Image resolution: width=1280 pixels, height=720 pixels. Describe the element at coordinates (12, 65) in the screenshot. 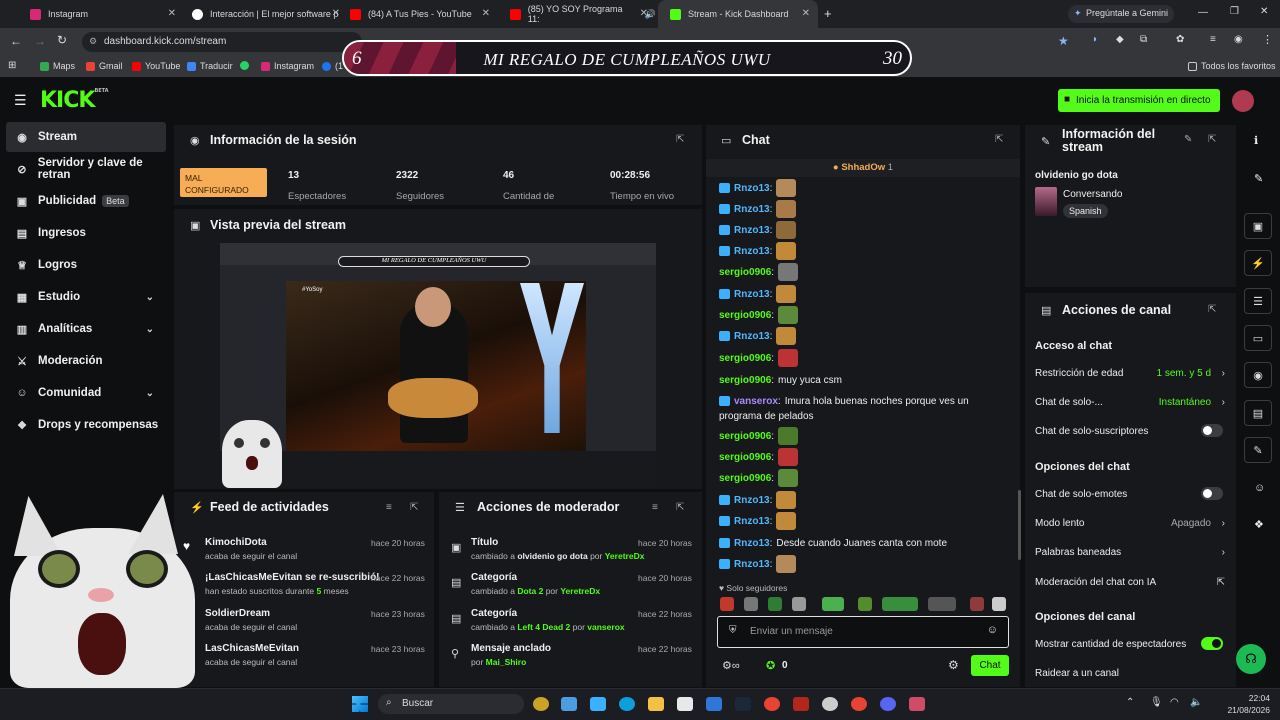

I see `apps-grid-icon: ⊞` at that location.